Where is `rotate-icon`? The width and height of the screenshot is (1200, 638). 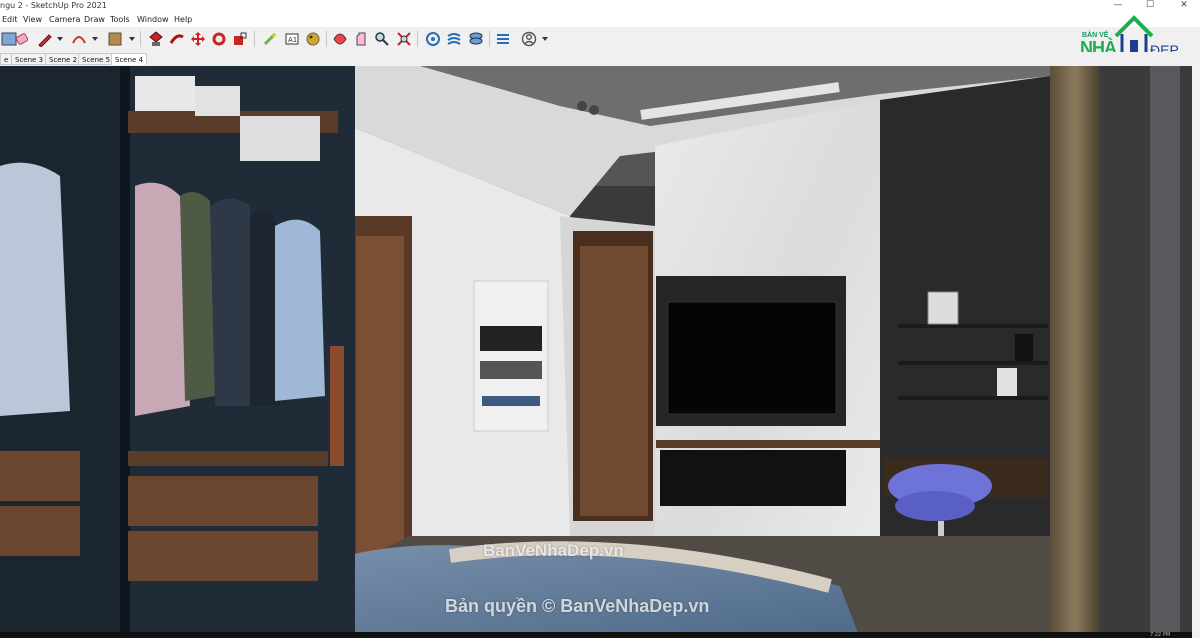 rotate-icon is located at coordinates (219, 39).